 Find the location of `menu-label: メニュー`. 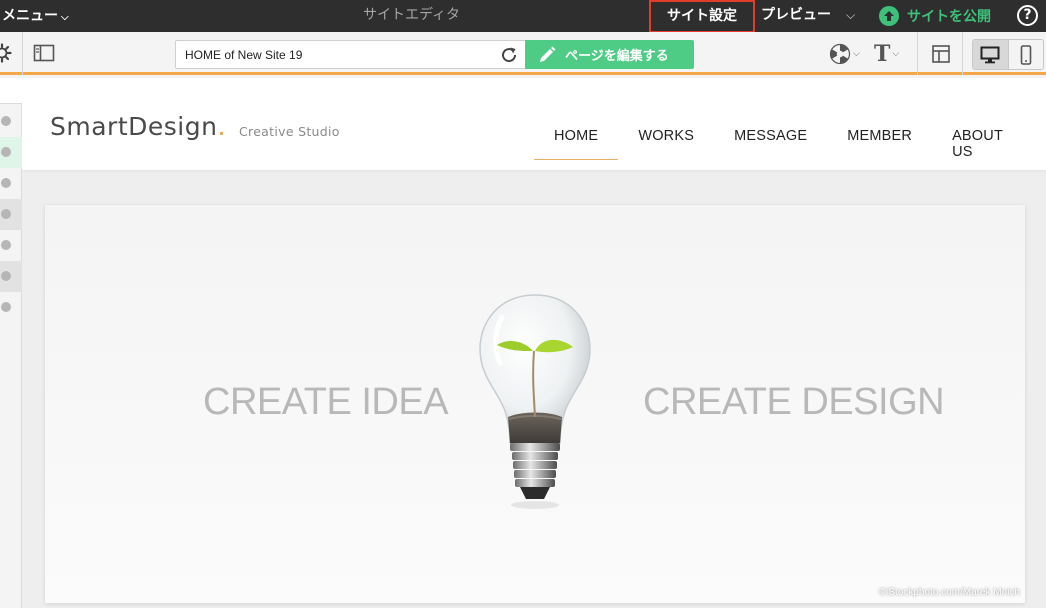

menu-label: メニュー is located at coordinates (30, 16).